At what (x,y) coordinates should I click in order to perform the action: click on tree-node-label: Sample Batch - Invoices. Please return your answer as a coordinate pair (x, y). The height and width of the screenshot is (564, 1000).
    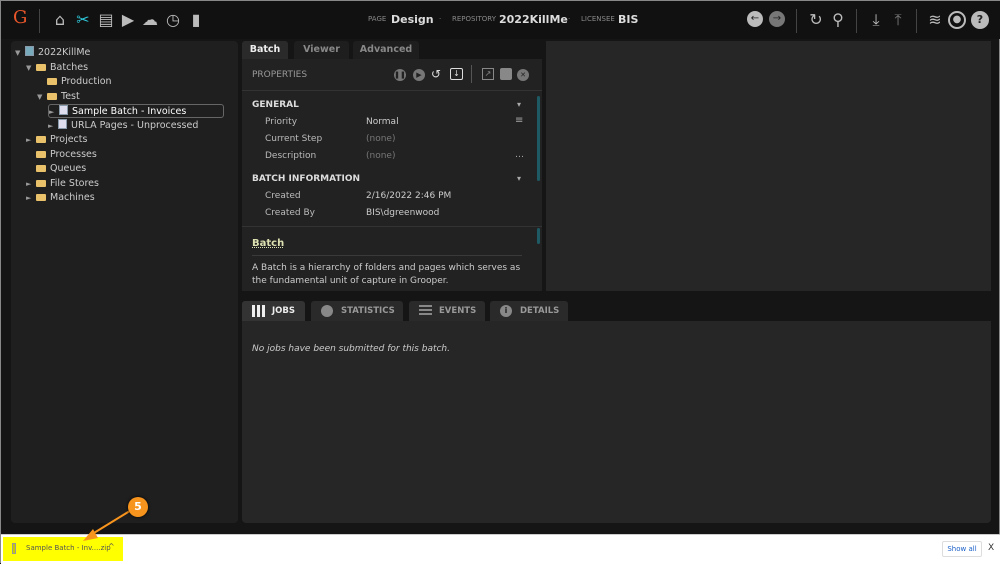
    Looking at the image, I should click on (129, 111).